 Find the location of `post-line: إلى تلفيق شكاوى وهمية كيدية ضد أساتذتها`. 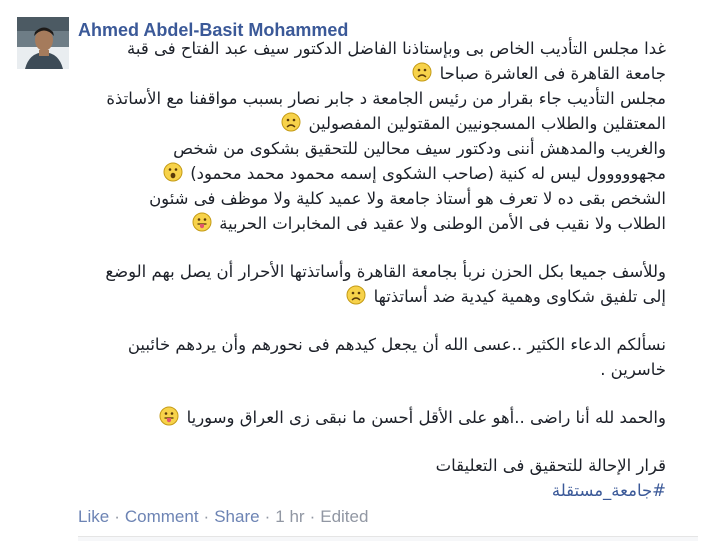

post-line: إلى تلفيق شكاوى وهمية كيدية ضد أساتذتها is located at coordinates (353, 296).